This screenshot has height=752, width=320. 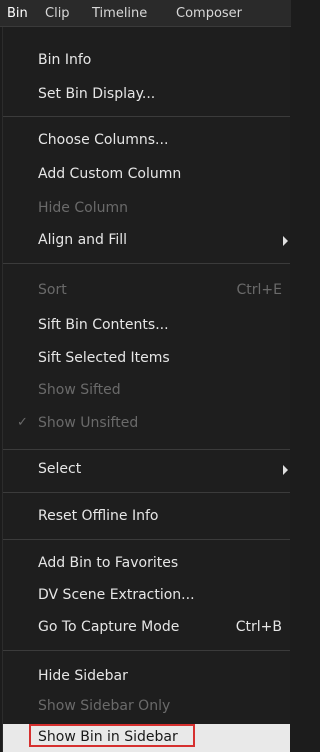 I want to click on menu-item-show-bin-in-sidebar: Show Bin in Sidebar, so click(x=146, y=738).